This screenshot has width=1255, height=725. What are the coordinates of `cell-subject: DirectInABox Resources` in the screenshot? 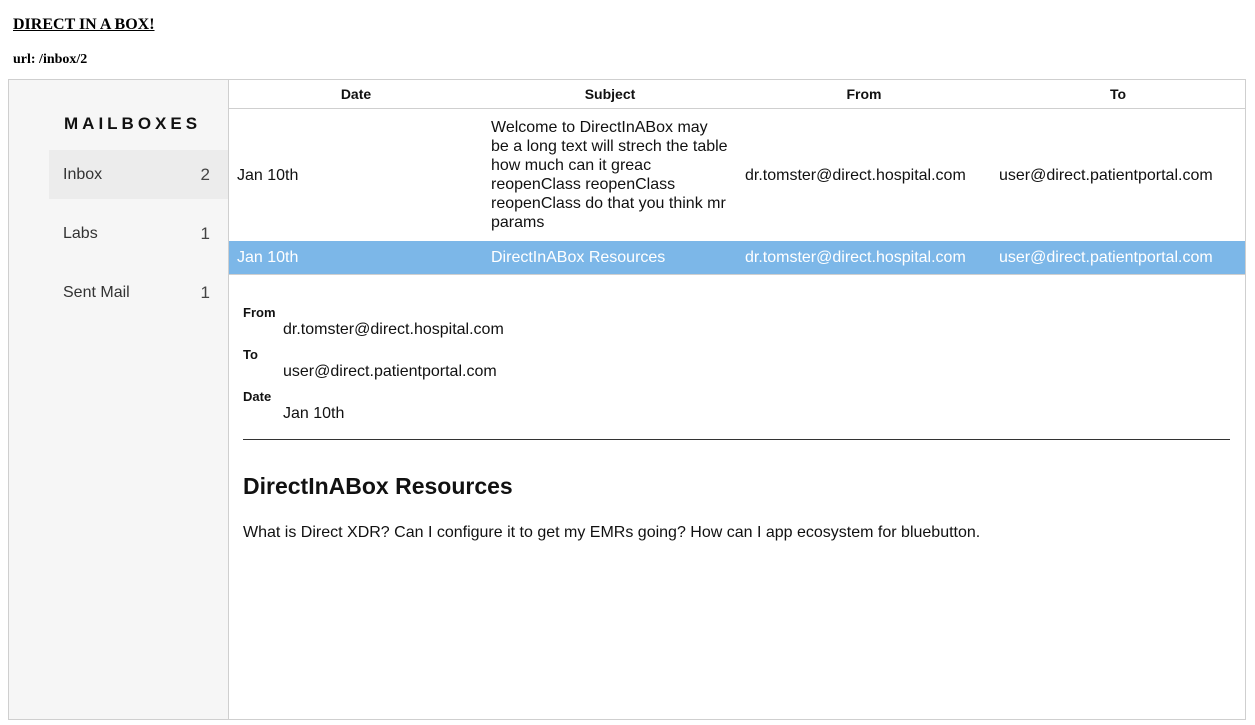 It's located at (610, 257).